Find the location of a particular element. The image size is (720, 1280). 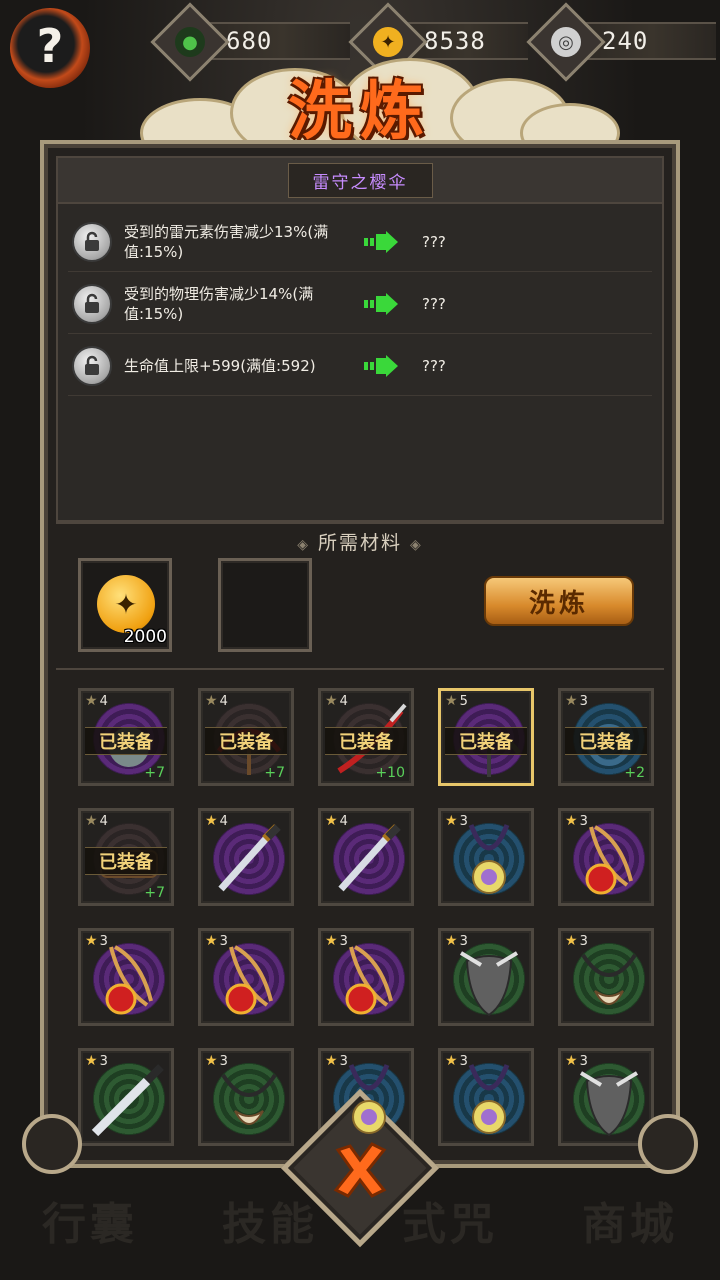

star-count: 5 is located at coordinates (463, 701).